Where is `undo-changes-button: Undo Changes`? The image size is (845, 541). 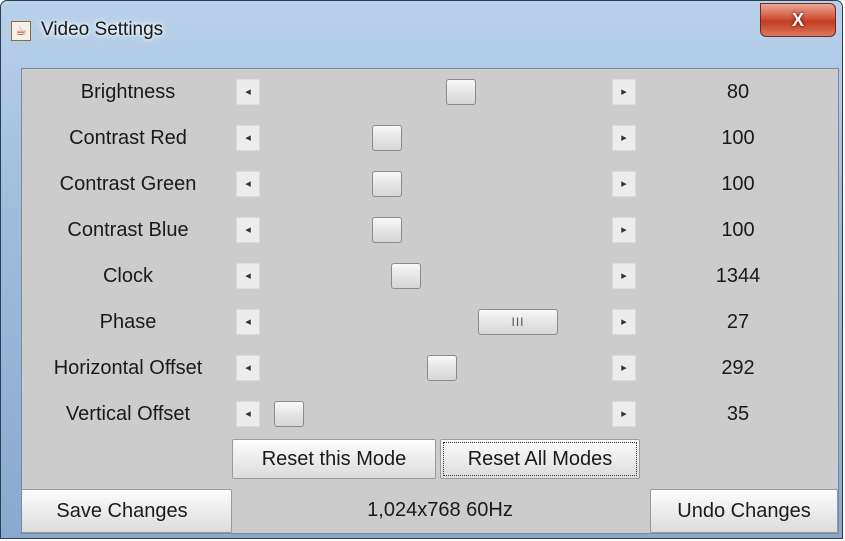 undo-changes-button: Undo Changes is located at coordinates (744, 511).